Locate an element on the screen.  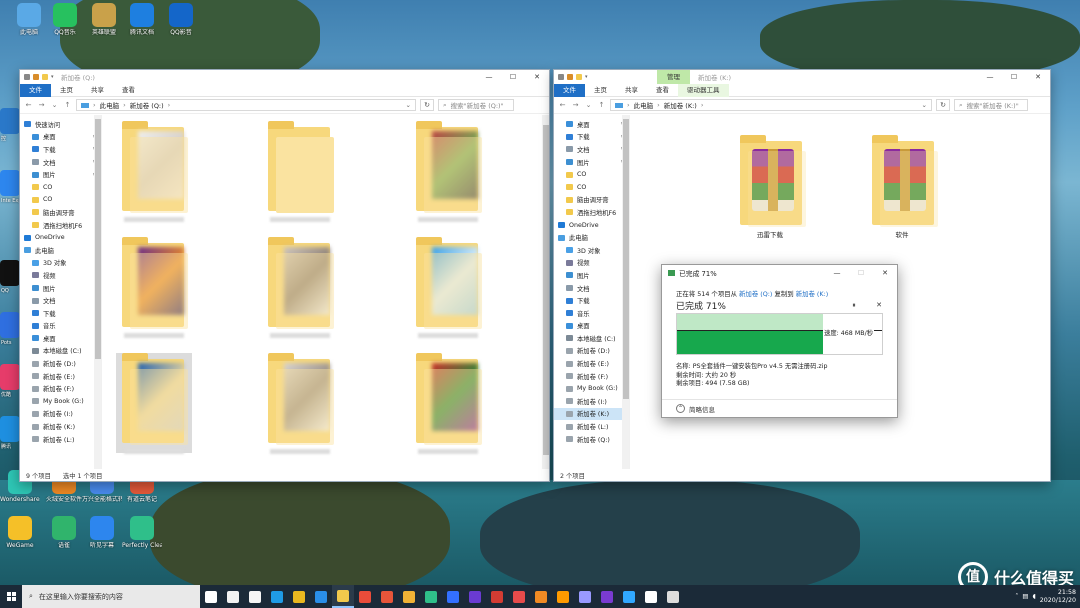
nav-item: 下载✱ is located at coordinates (60, 149).